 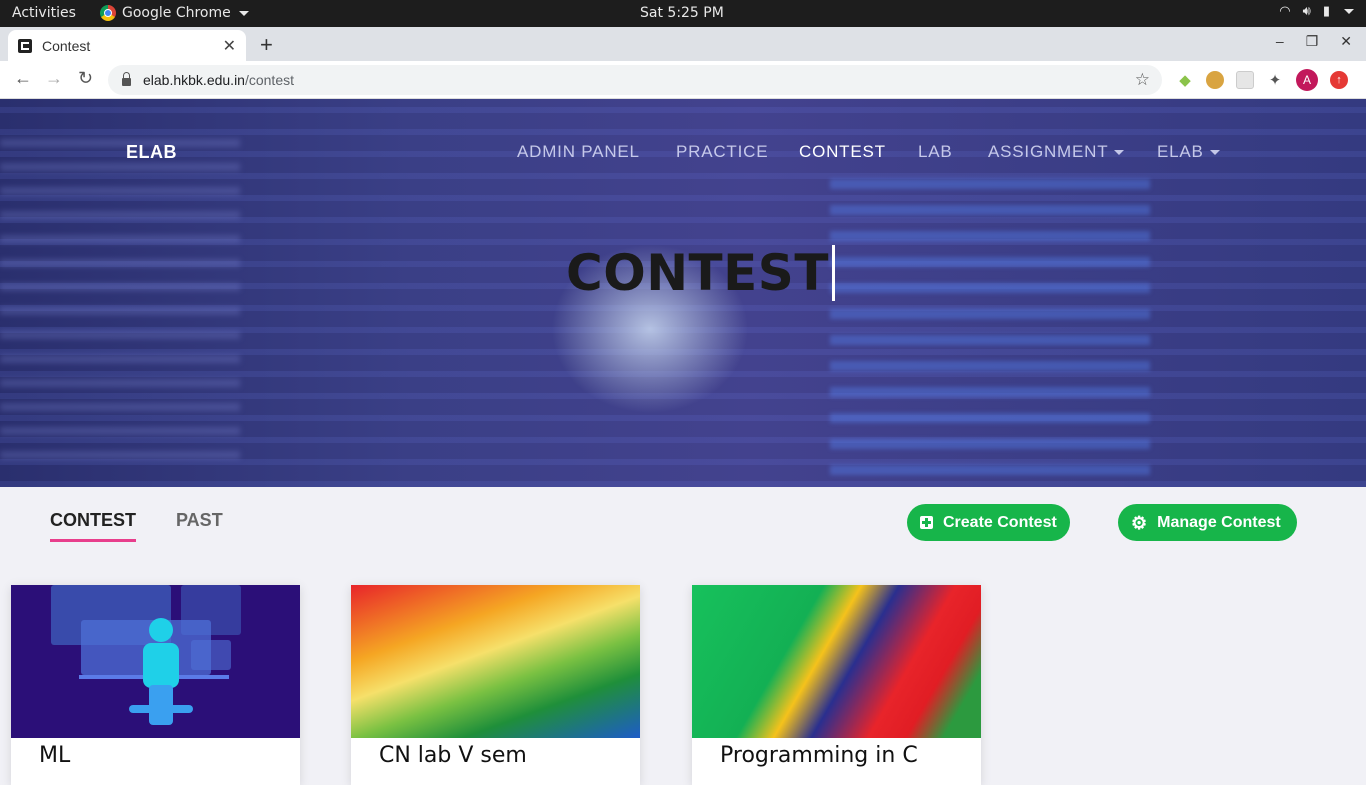 What do you see at coordinates (1219, 522) in the screenshot?
I see `manage-contest-label: Manage Contest` at bounding box center [1219, 522].